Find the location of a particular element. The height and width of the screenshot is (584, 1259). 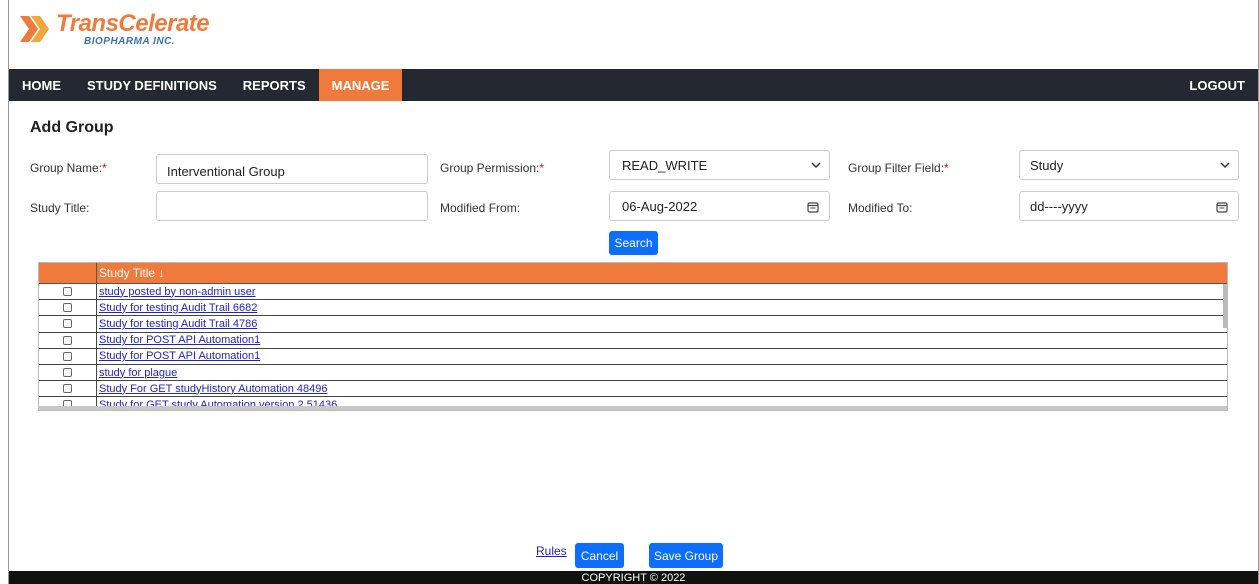

group-filter-field-select: Study is located at coordinates (1129, 165).